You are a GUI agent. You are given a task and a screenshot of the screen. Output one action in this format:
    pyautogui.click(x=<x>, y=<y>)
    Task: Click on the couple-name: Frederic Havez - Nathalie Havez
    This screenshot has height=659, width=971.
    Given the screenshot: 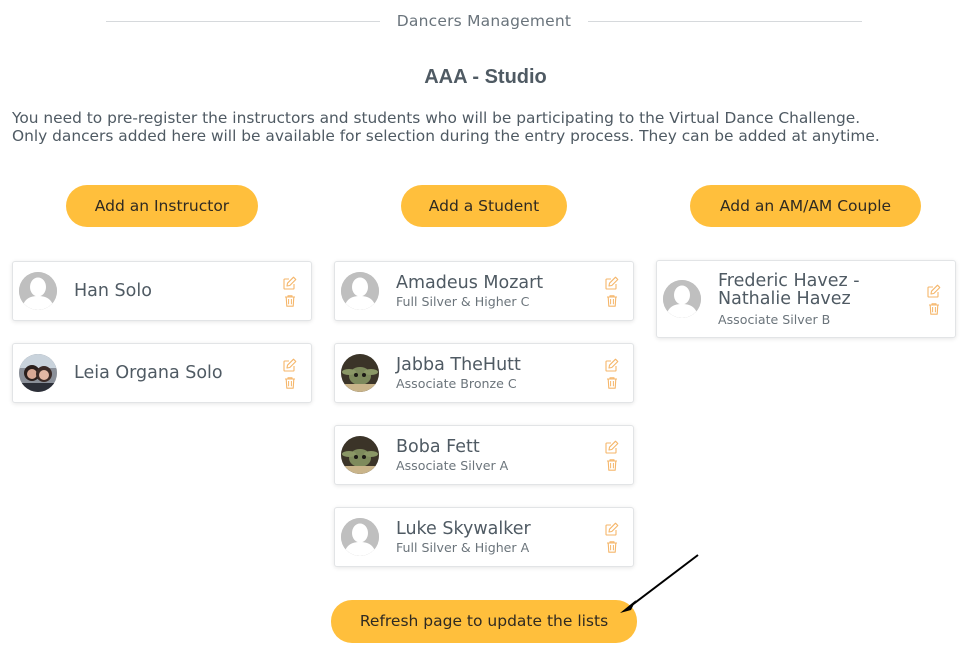 What is the action you would take?
    pyautogui.click(x=789, y=290)
    